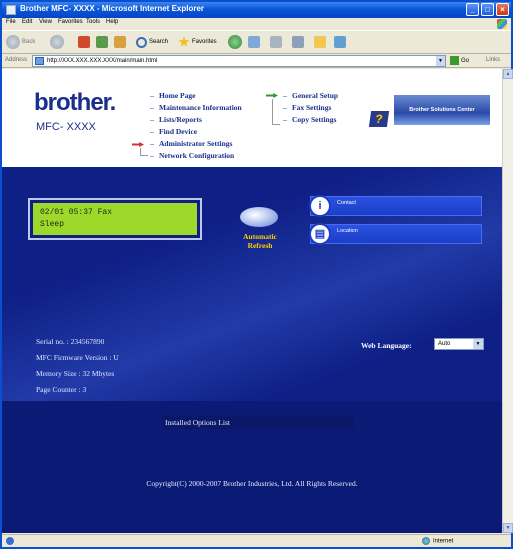 The width and height of the screenshot is (513, 549). Describe the element at coordinates (141, 42) in the screenshot. I see `search-icon` at that location.